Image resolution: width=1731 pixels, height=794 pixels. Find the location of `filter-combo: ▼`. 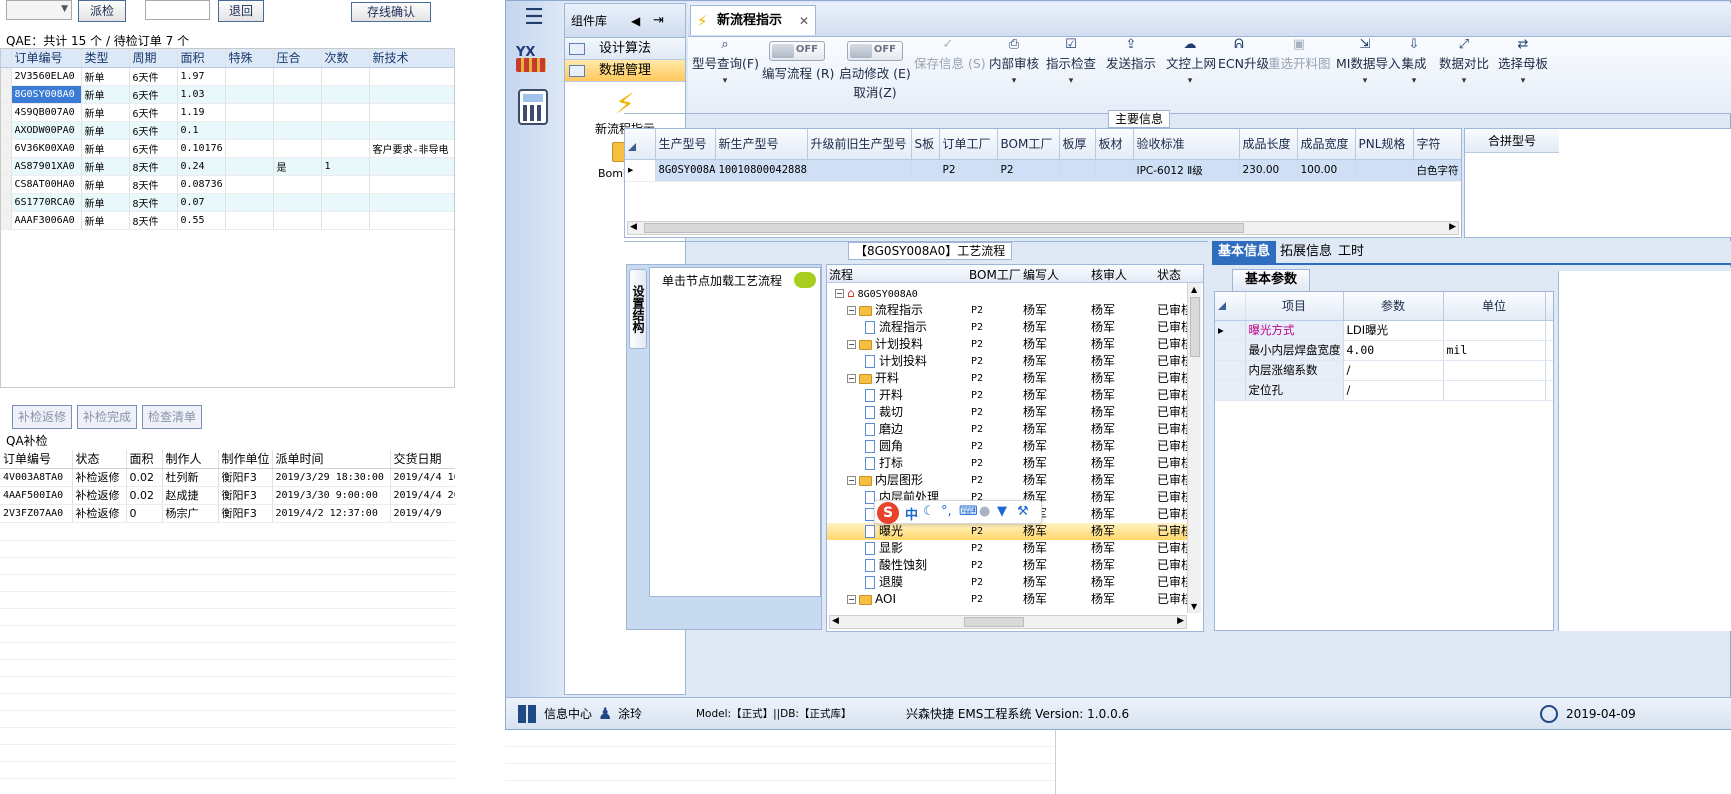

filter-combo: ▼ is located at coordinates (39, 10).